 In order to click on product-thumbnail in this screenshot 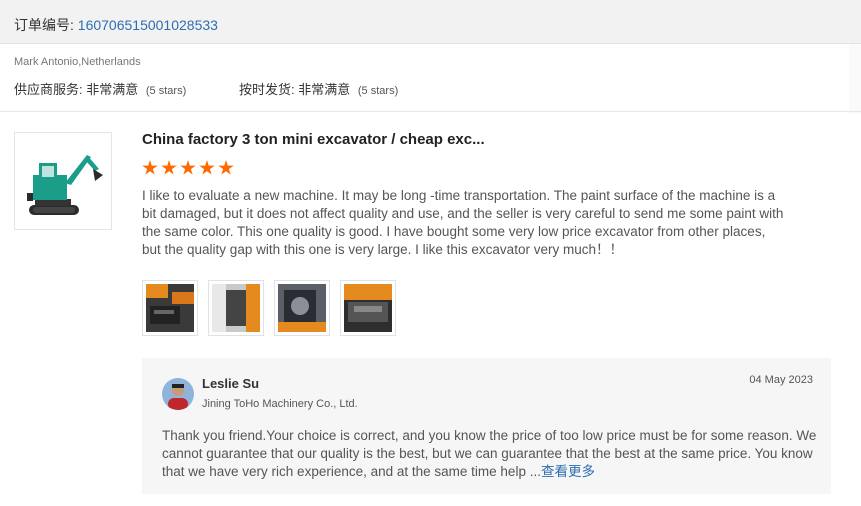, I will do `click(63, 181)`.